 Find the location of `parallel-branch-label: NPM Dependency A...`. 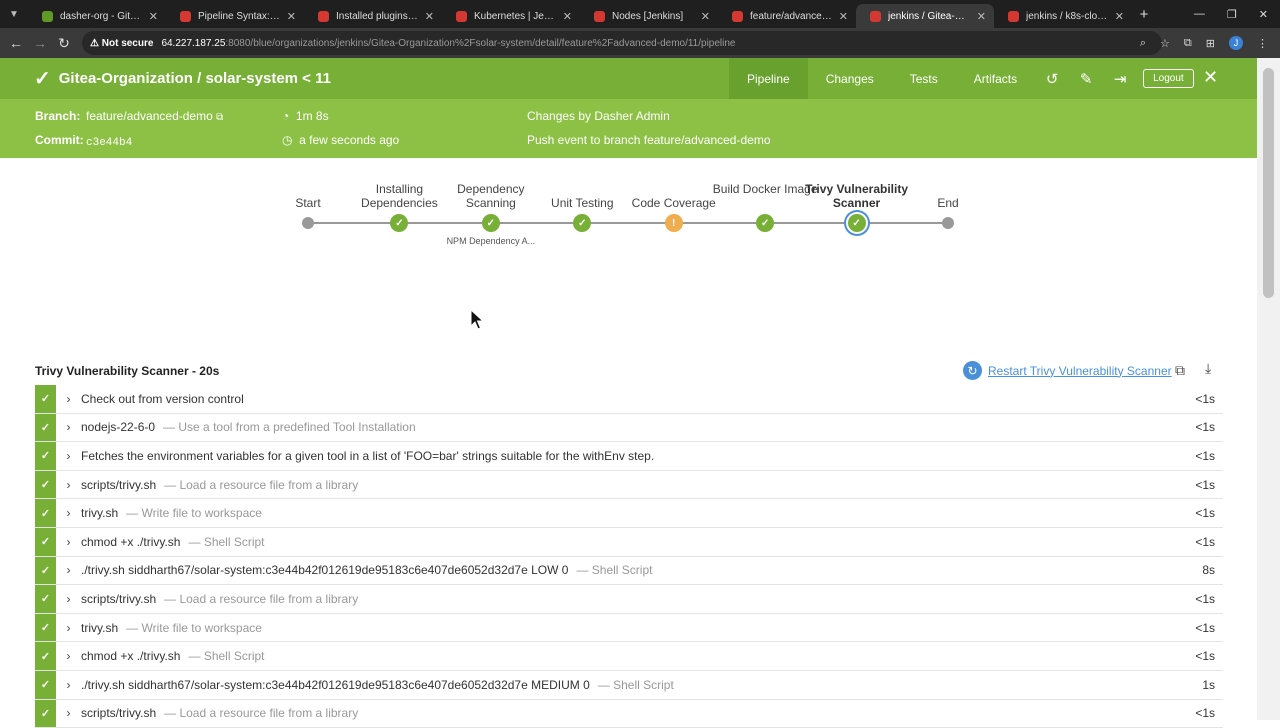

parallel-branch-label: NPM Dependency A... is located at coordinates (491, 241).